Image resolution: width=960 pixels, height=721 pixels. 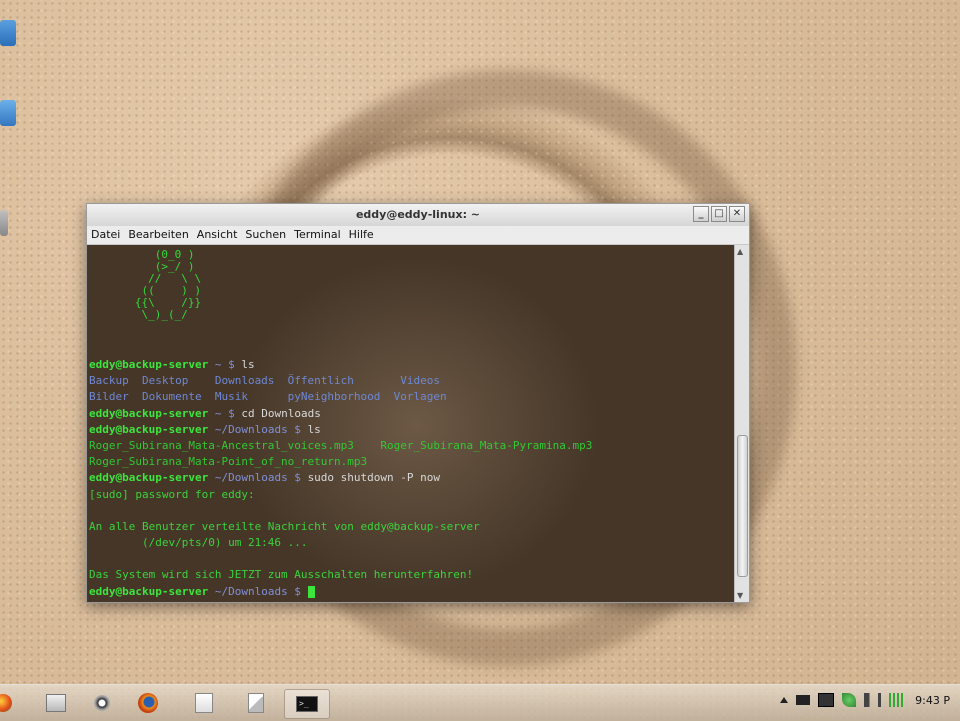 I want to click on maximize-button: □, so click(x=719, y=214).